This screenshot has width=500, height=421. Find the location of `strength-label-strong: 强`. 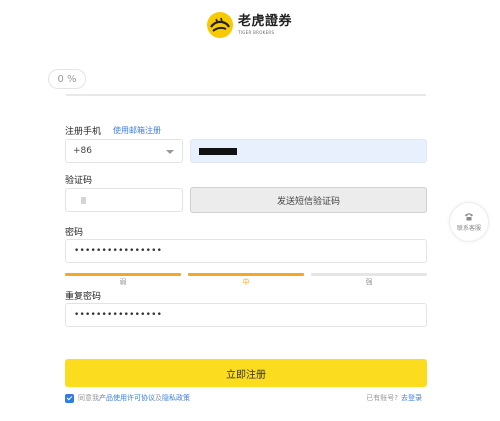

strength-label-strong: 强 is located at coordinates (369, 282).